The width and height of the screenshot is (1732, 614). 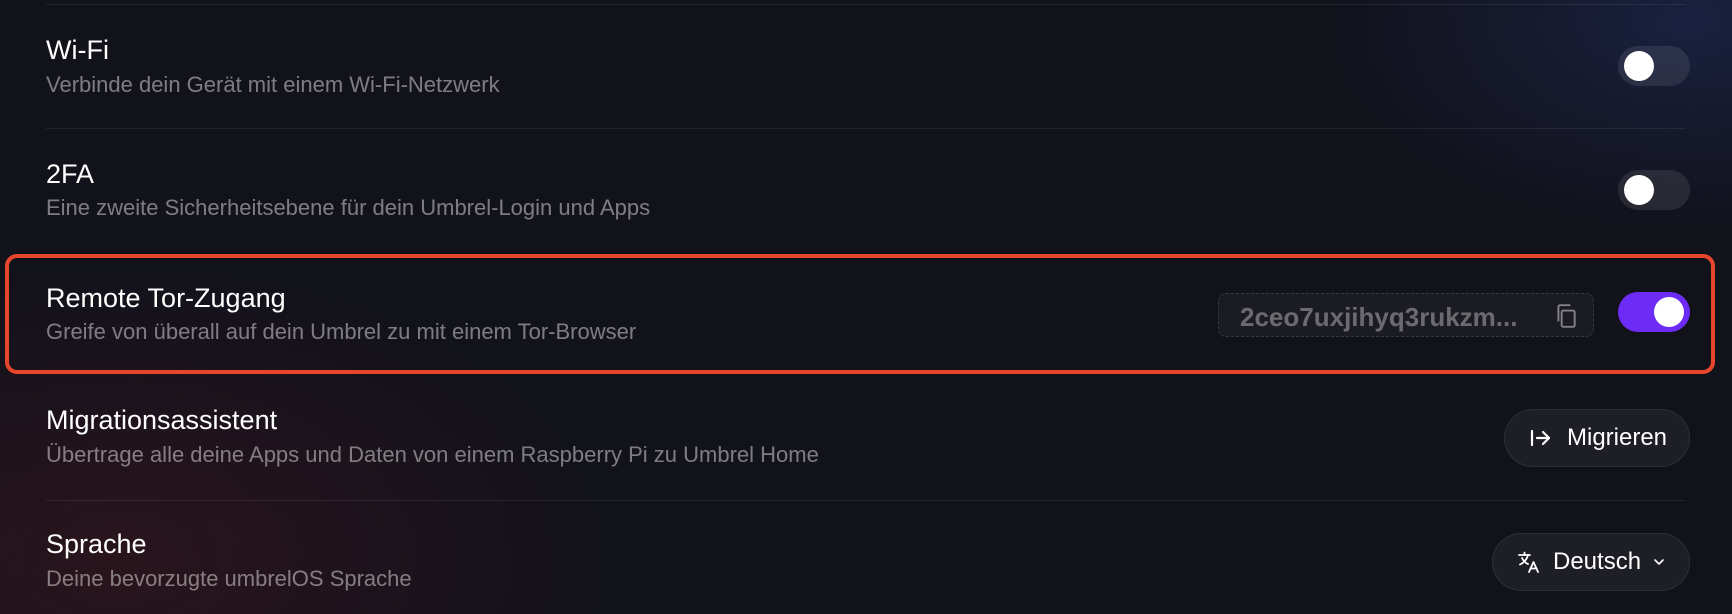 What do you see at coordinates (229, 578) in the screenshot?
I see `language-description: Deine bevorzugte umbrelOS Sprache` at bounding box center [229, 578].